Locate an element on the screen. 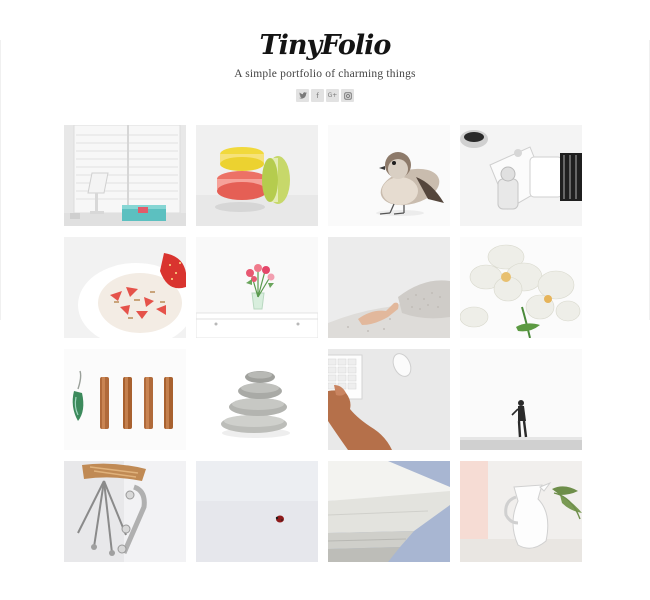  architecture-photo is located at coordinates (389, 511).